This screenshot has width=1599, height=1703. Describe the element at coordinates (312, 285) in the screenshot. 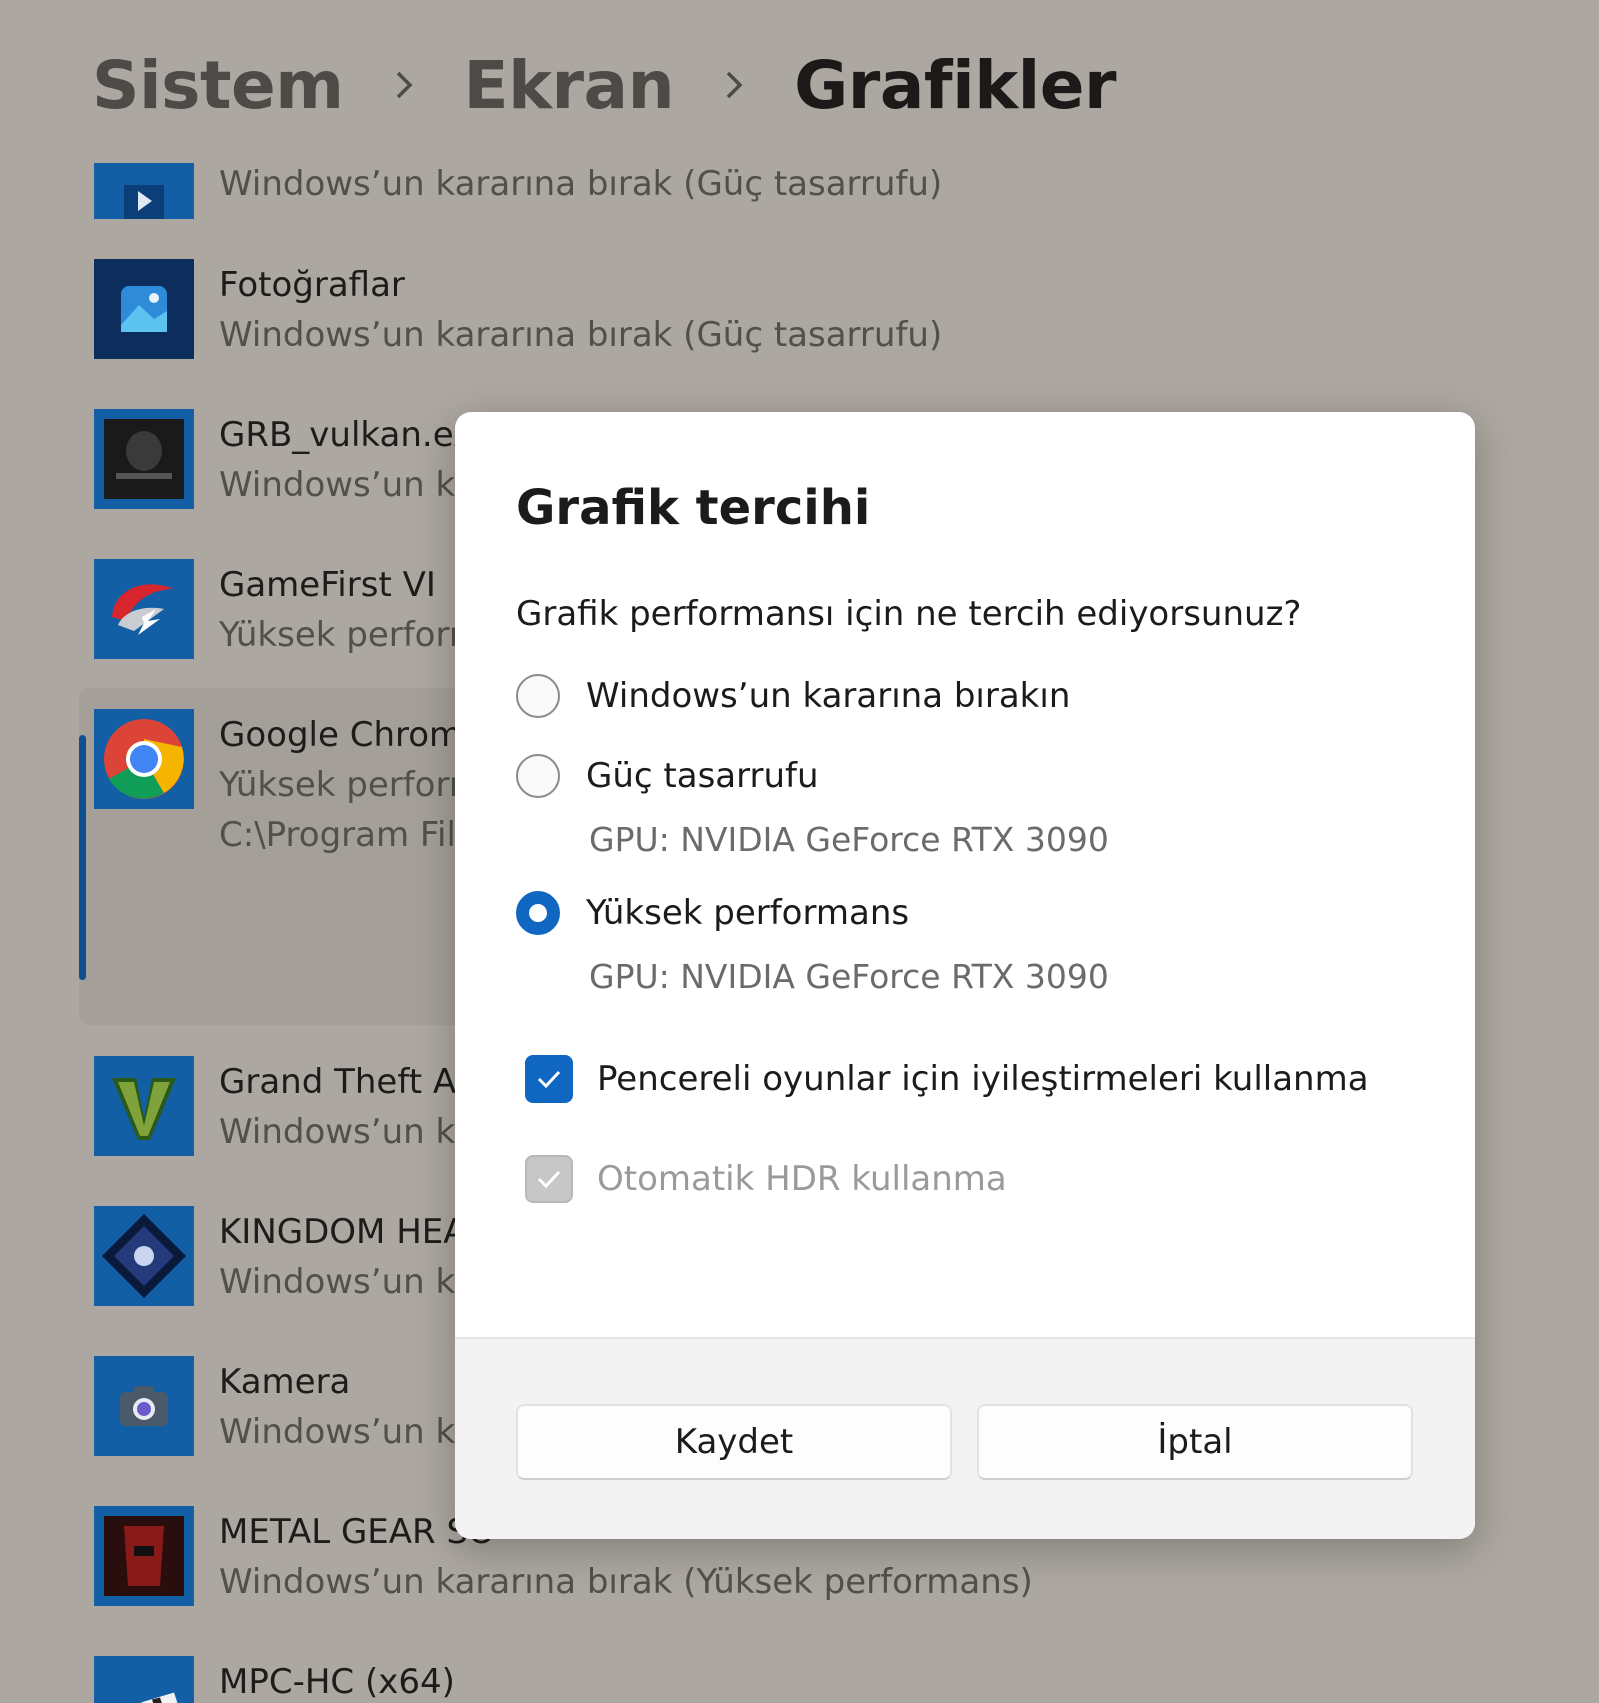

I see `app-name: Fotoğraflar` at that location.